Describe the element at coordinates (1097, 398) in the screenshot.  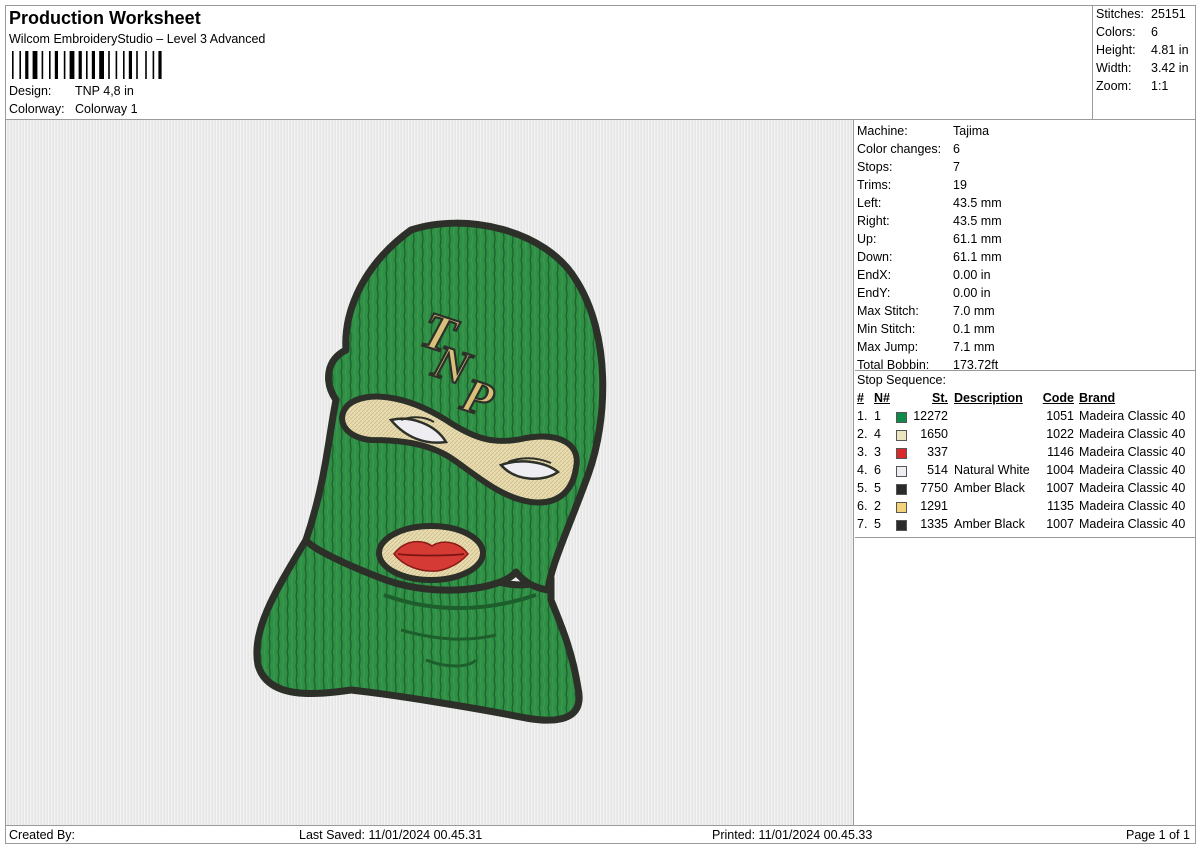
I see `col-header-brand: Brand` at that location.